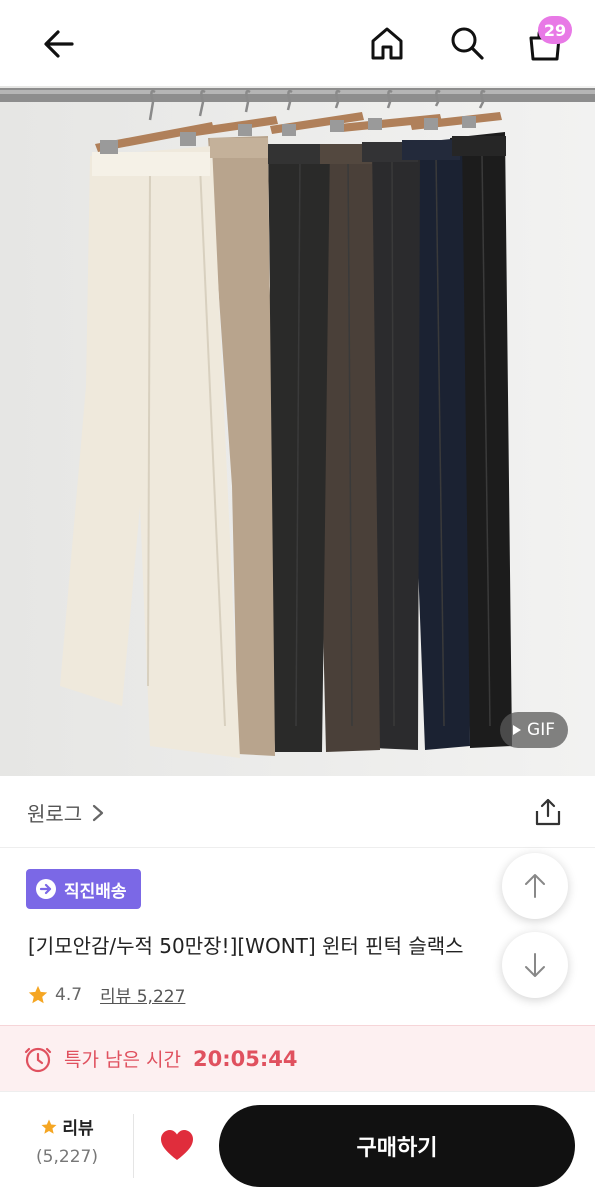 Image resolution: width=595 pixels, height=1200 pixels. I want to click on gif-badge: GIF, so click(534, 730).